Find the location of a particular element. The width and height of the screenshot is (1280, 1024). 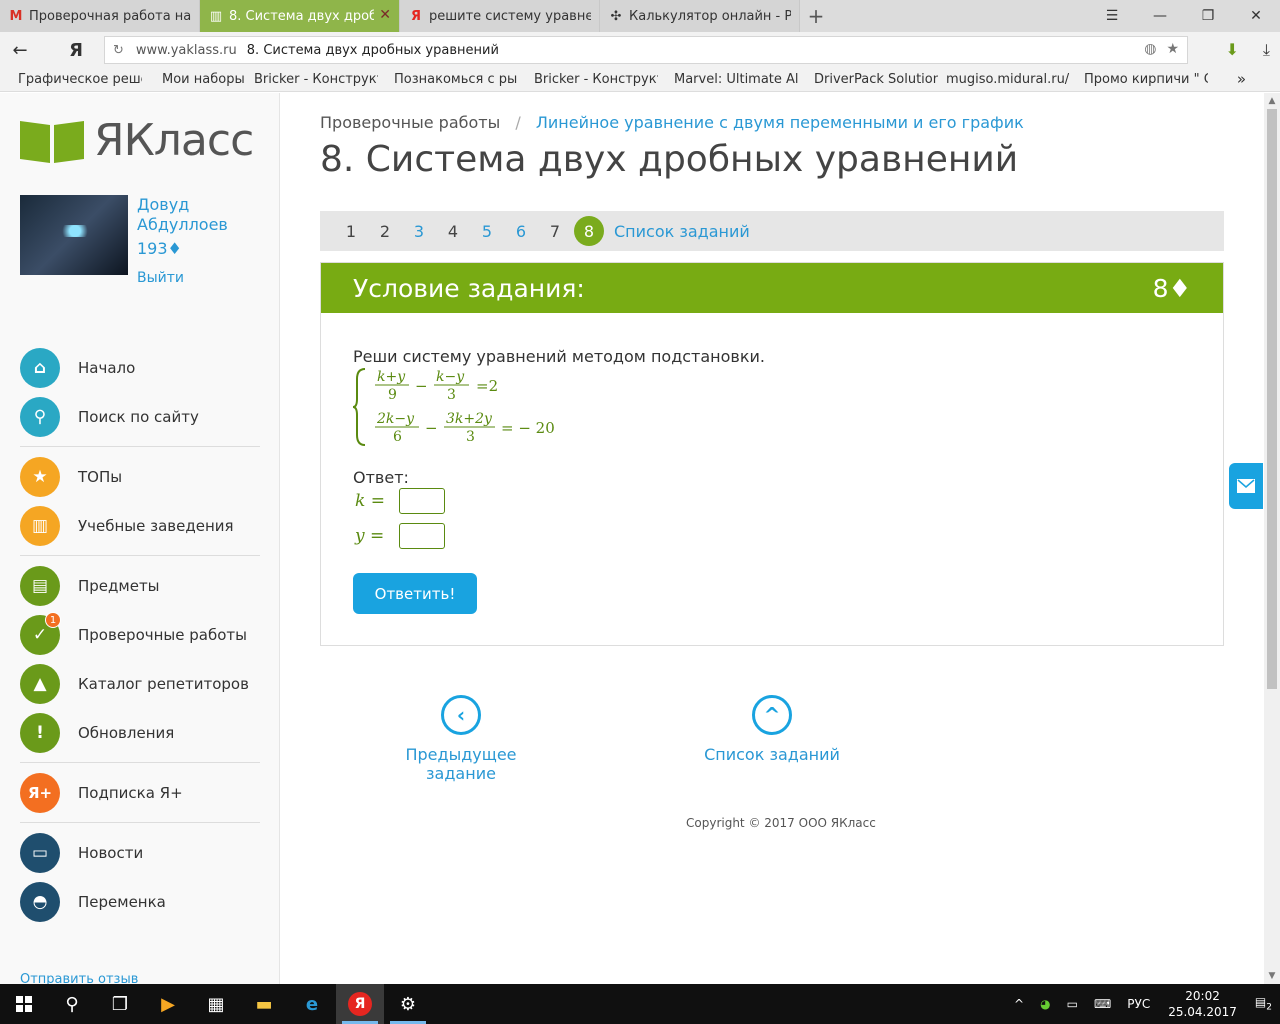

page-5: 5 is located at coordinates (487, 231).